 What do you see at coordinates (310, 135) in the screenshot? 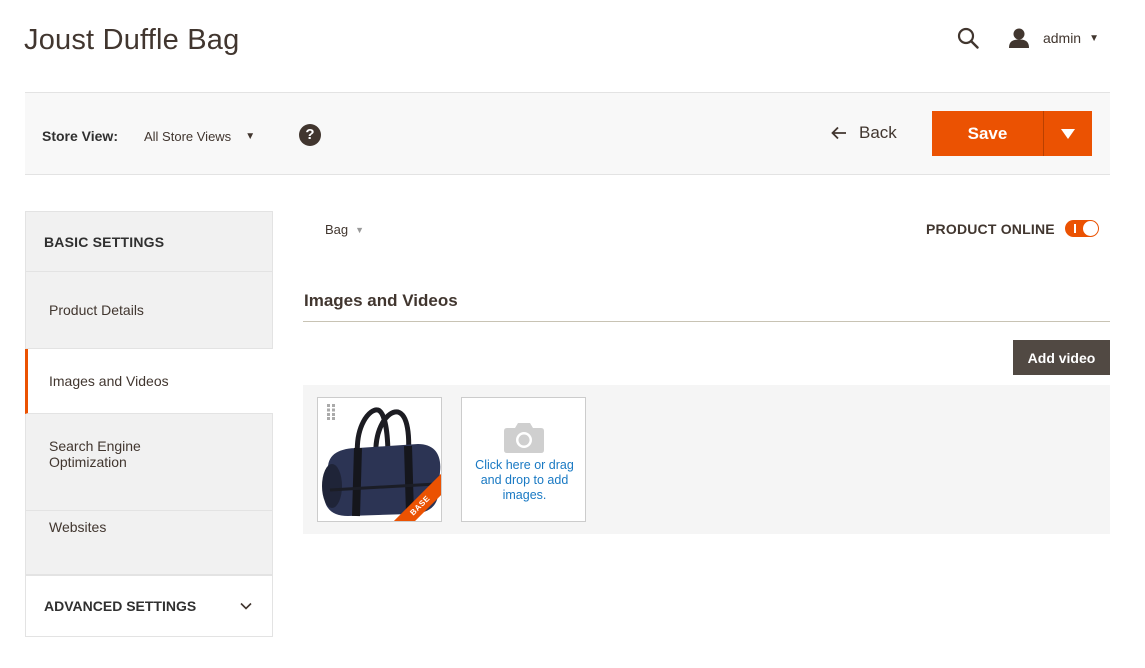
I see `help-icon: ?` at bounding box center [310, 135].